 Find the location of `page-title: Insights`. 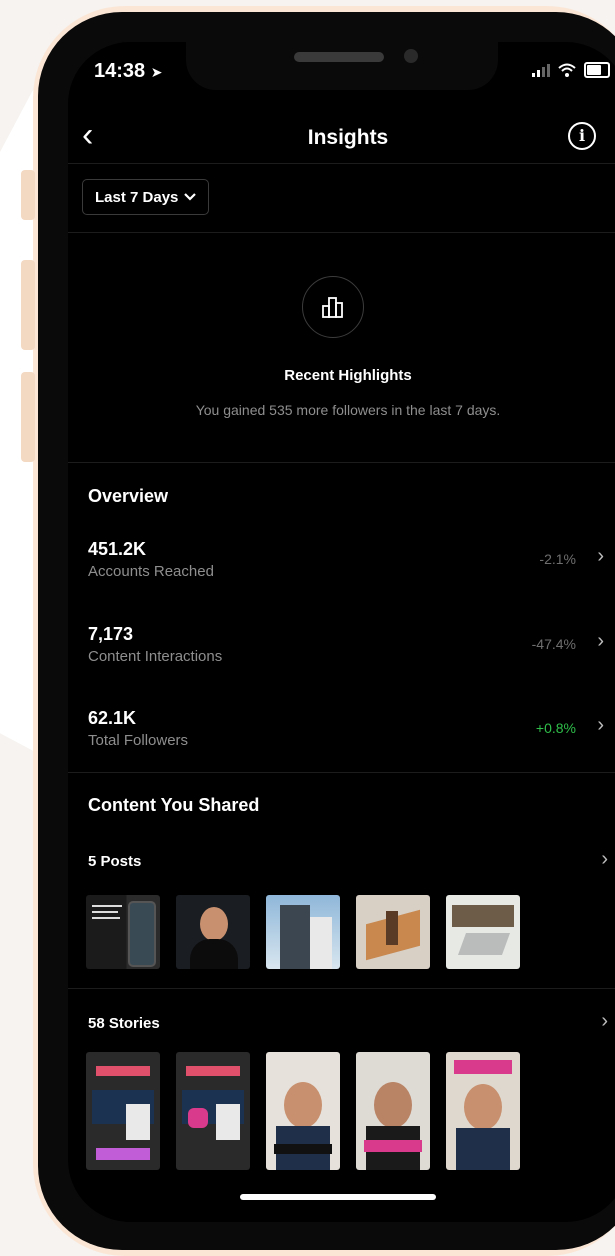

page-title: Insights is located at coordinates (348, 137).